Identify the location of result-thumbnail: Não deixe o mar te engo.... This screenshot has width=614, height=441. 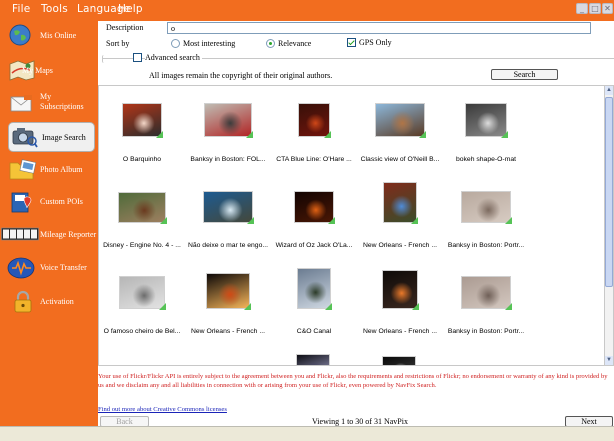
(228, 222).